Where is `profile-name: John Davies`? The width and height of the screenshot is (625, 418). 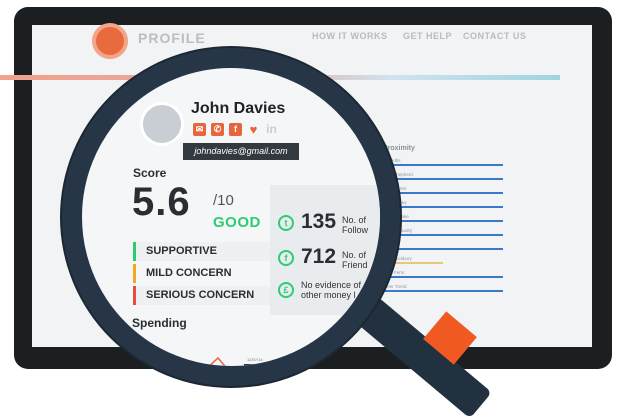
profile-name: John Davies is located at coordinates (238, 108).